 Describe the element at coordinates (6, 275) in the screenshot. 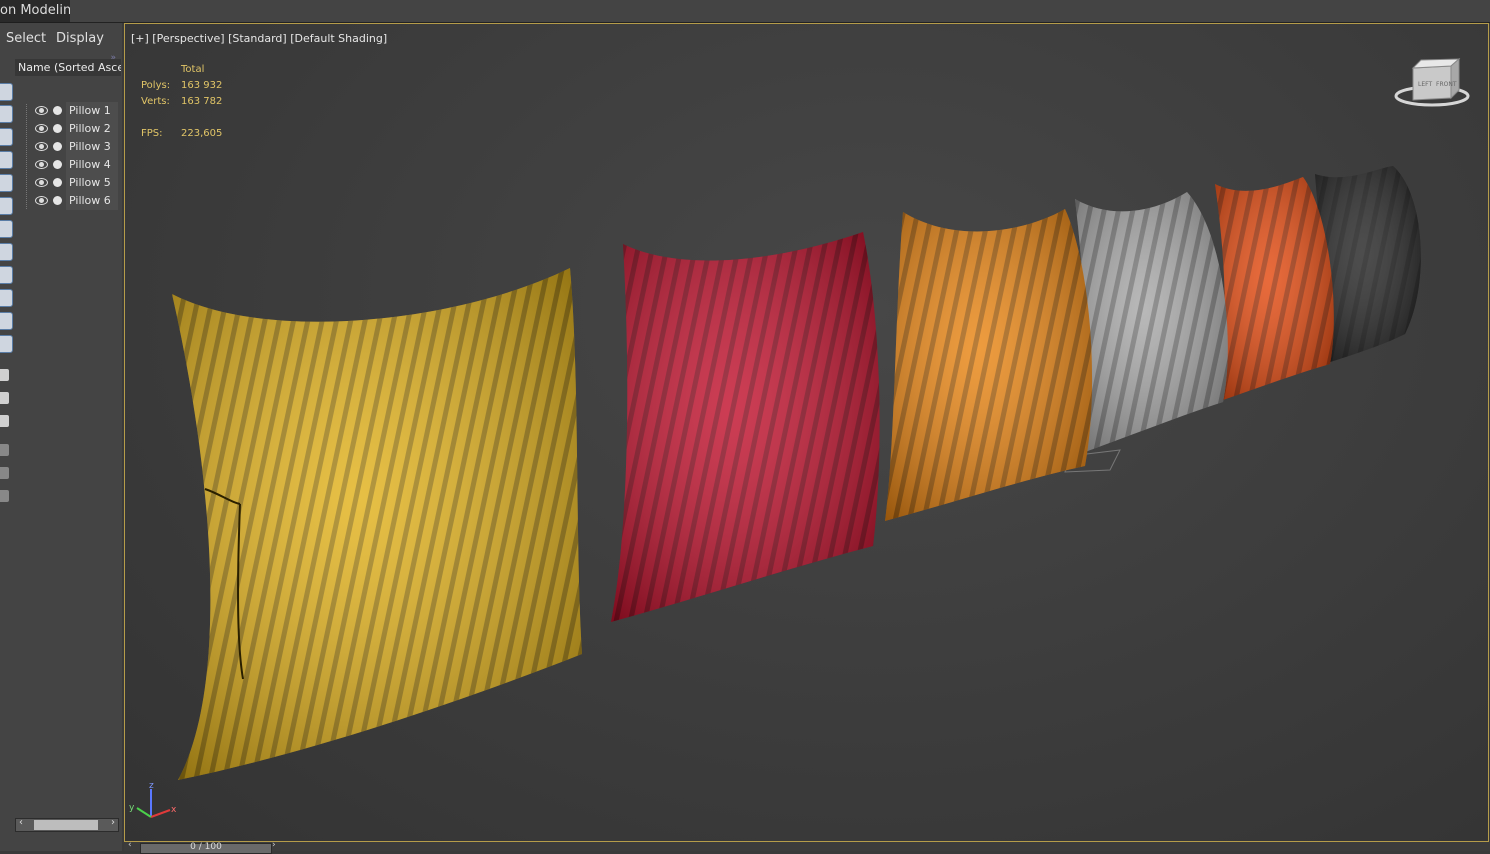

I see `bones-filter-icon` at that location.